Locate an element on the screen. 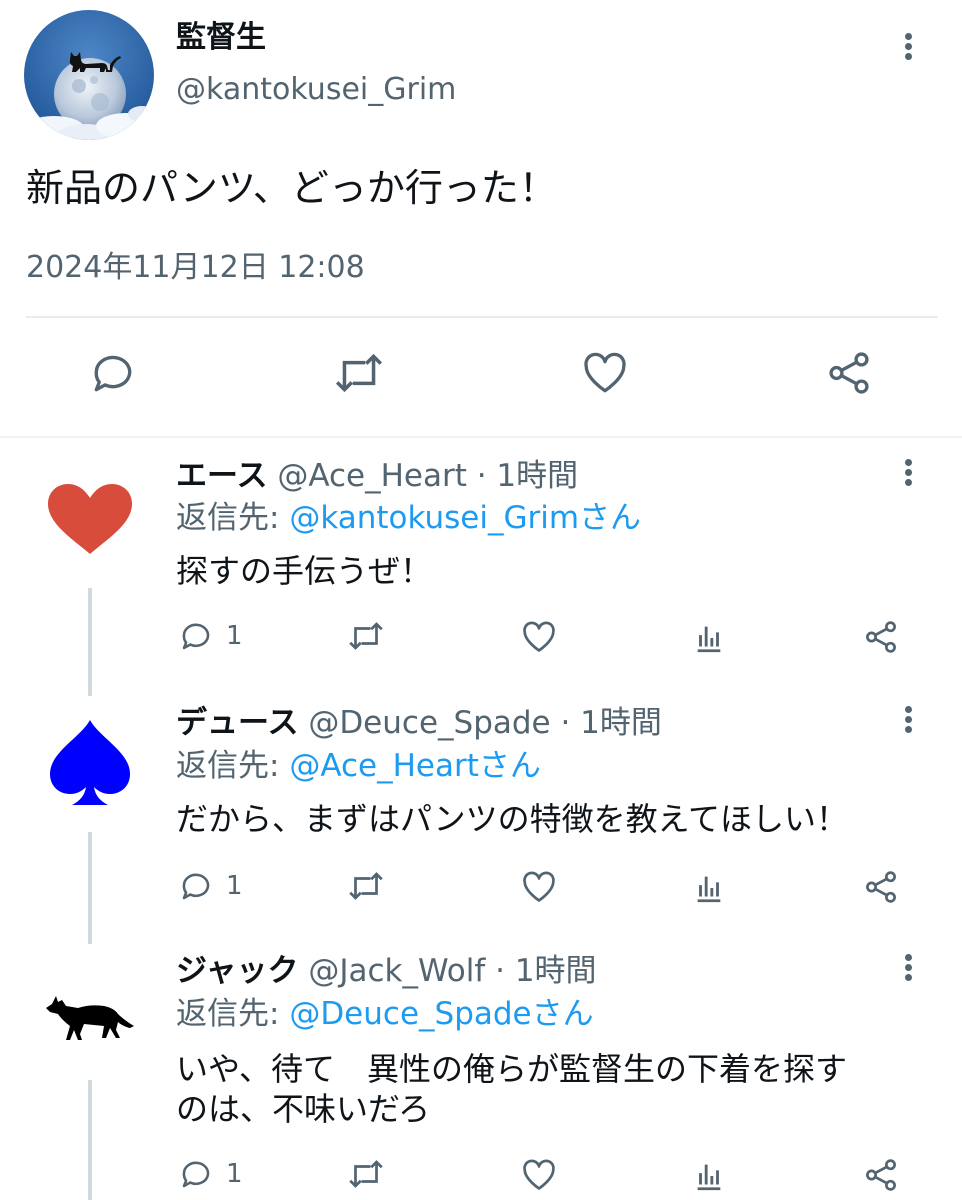 The image size is (962, 1200). reply-to-mention: @Ace_Heartさん is located at coordinates (415, 766).